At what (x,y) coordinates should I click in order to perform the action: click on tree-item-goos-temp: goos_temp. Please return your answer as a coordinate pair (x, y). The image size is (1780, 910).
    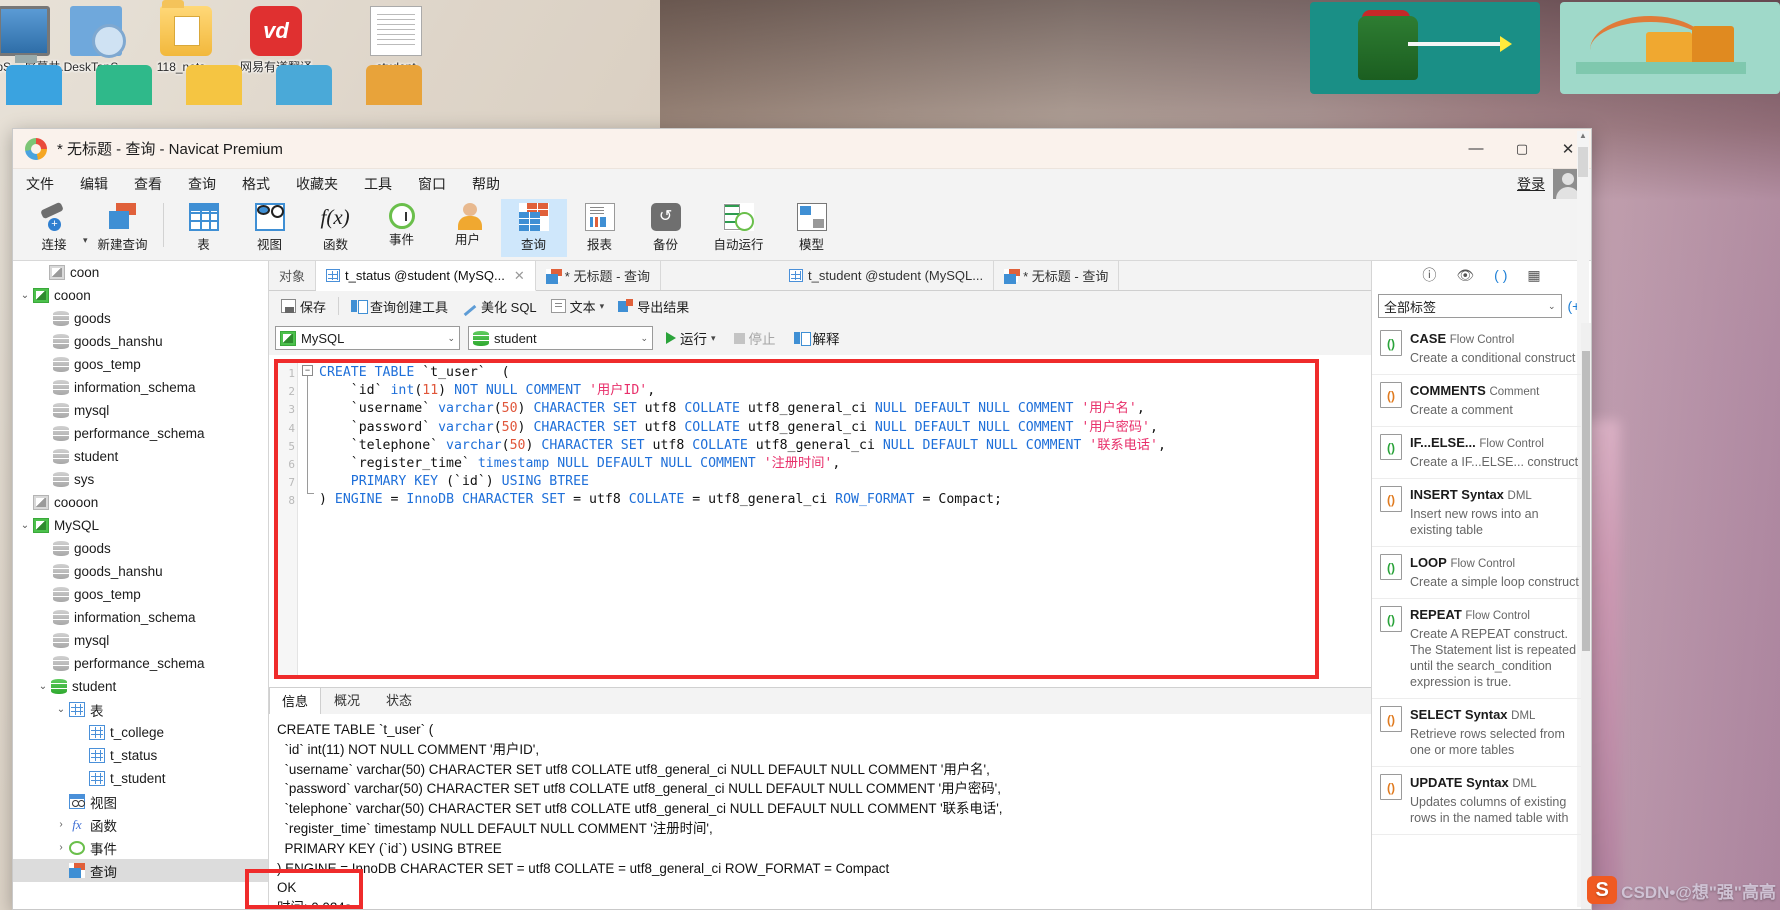
    Looking at the image, I should click on (140, 364).